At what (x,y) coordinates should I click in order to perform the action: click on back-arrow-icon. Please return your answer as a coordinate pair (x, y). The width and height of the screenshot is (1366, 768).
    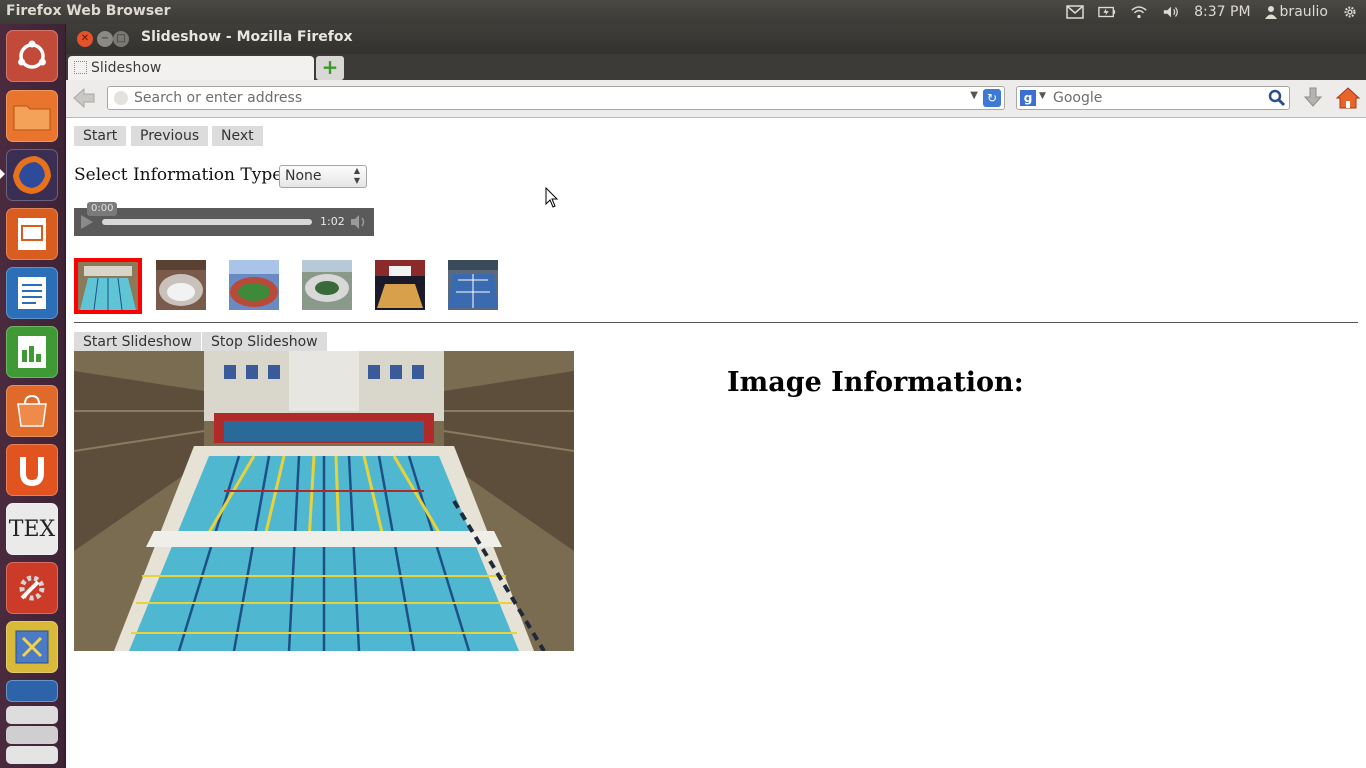
    Looking at the image, I should click on (84, 98).